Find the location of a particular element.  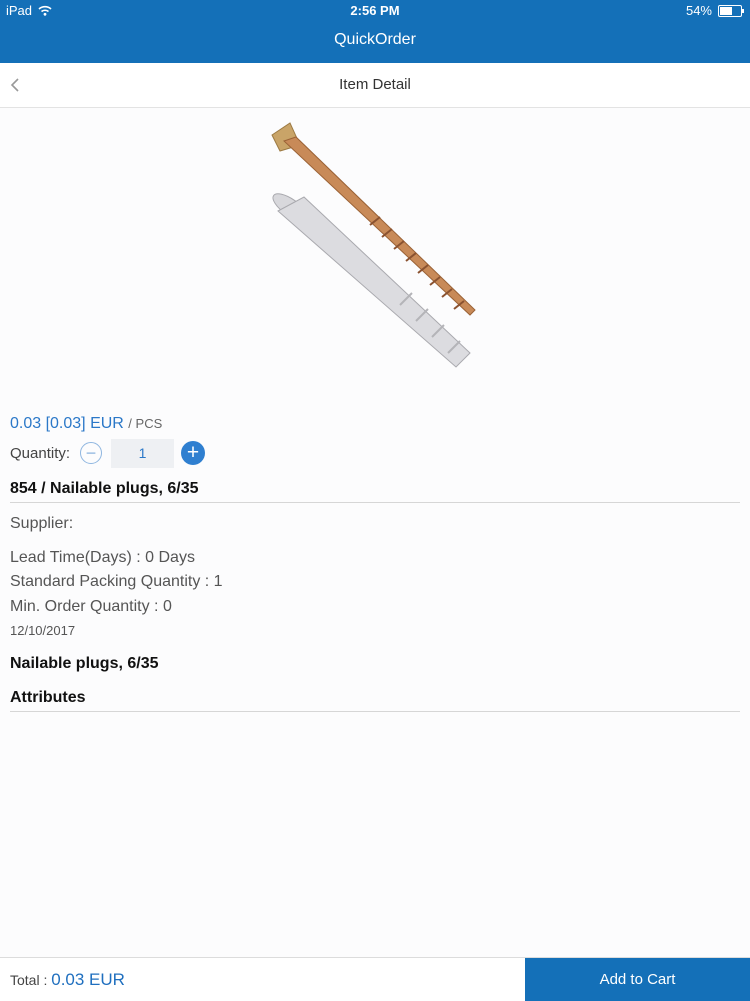

item-date: 12/10/2017 is located at coordinates (43, 630).